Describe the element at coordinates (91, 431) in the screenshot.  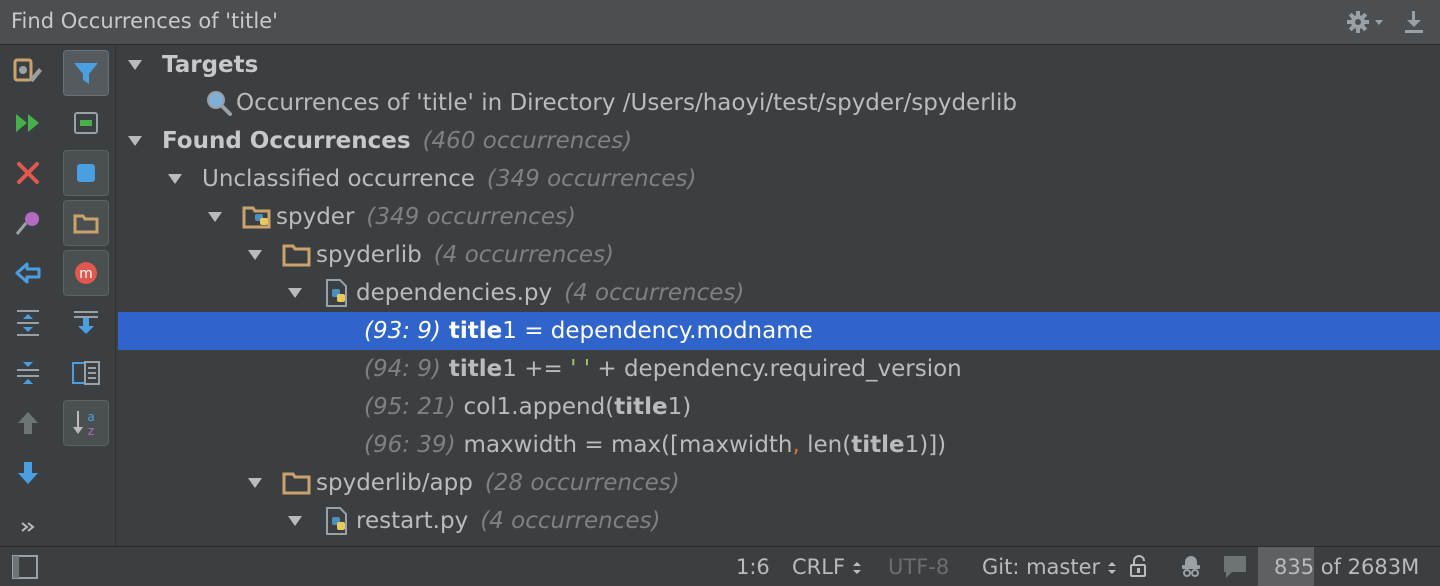
I see `svg-text: z` at that location.